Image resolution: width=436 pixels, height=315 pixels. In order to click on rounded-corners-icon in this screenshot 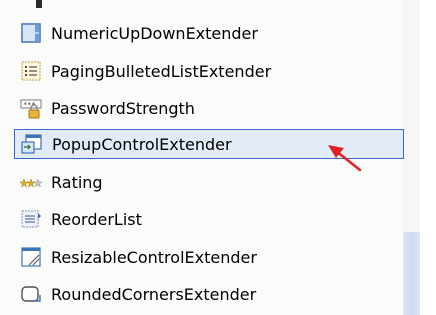, I will do `click(31, 294)`.